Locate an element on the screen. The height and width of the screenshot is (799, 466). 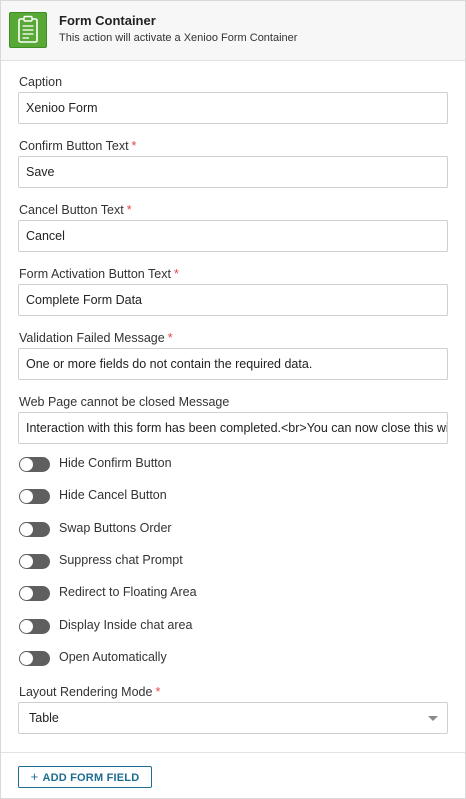
hide-confirm-button-toggle is located at coordinates (34, 464).